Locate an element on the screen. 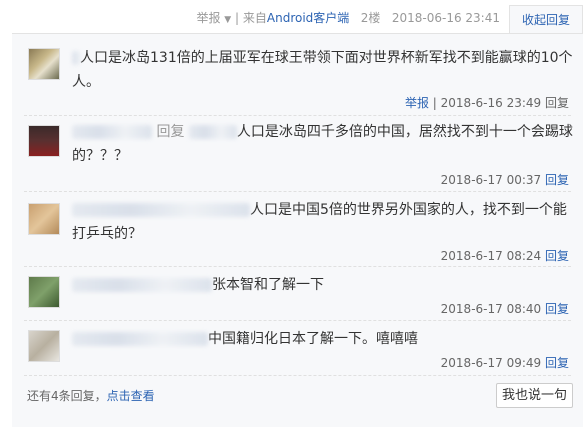  post-meta: 举报 ▼ | 来自Android客户端 2楼 2018-06-16 23:41 is located at coordinates (348, 17).